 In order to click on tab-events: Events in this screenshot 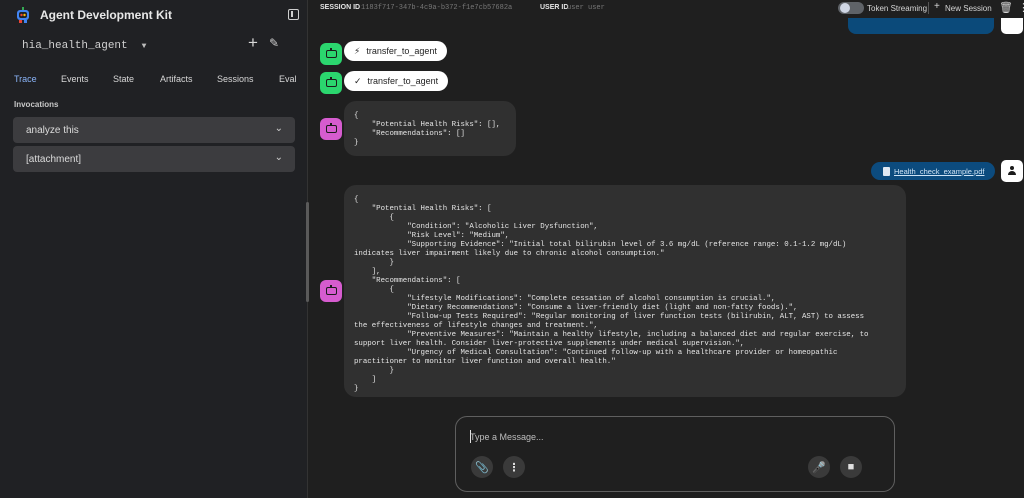, I will do `click(75, 79)`.